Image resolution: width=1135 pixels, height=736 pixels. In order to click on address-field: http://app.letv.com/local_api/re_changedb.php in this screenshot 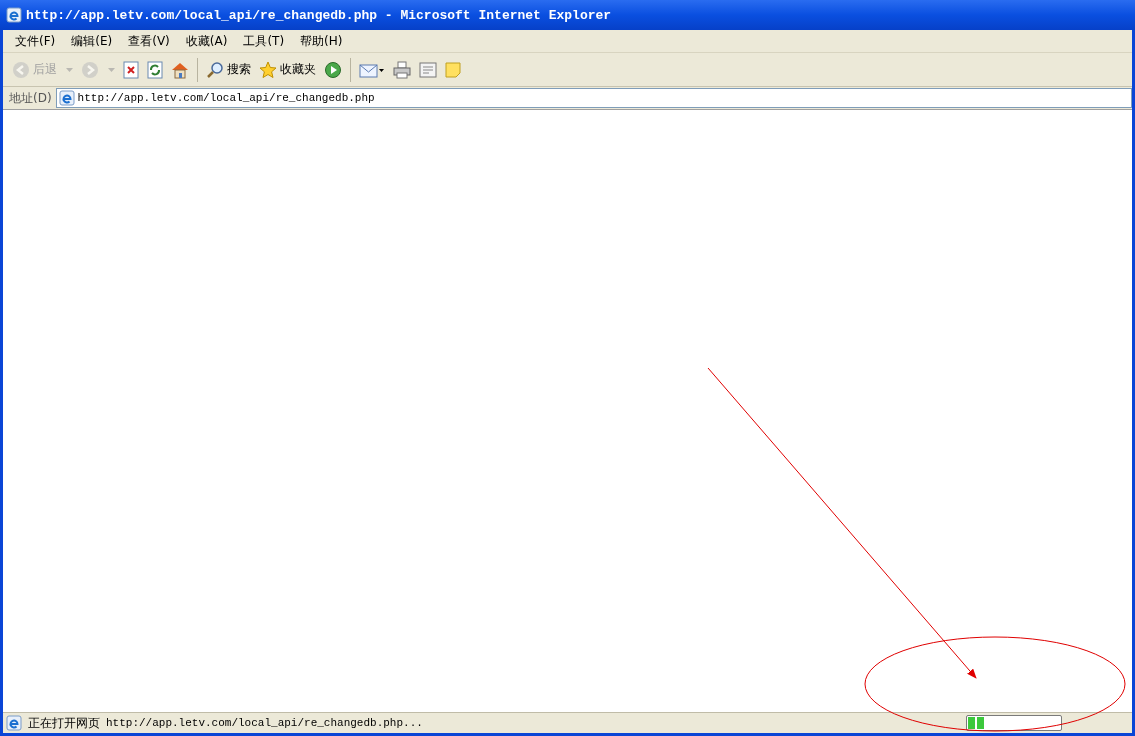, I will do `click(593, 98)`.